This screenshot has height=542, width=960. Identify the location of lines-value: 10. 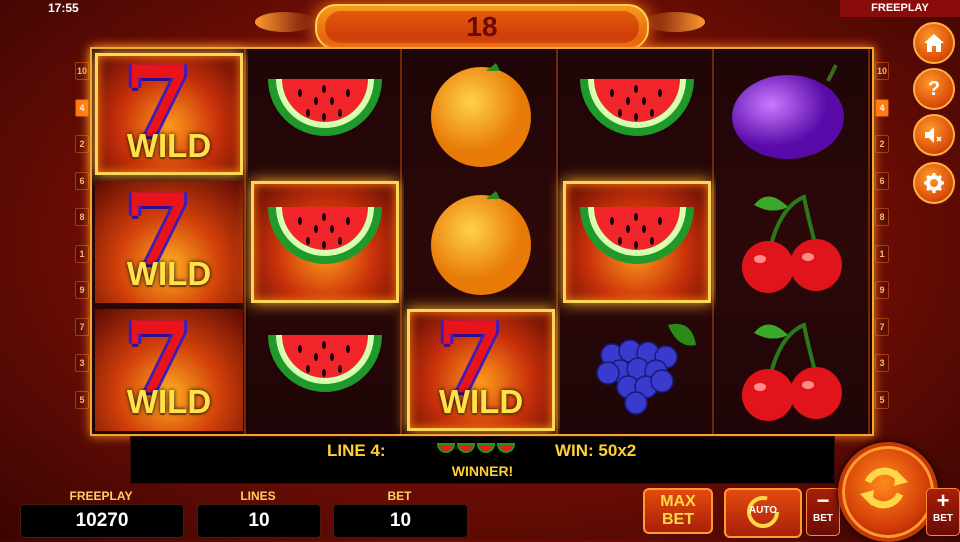
(259, 521).